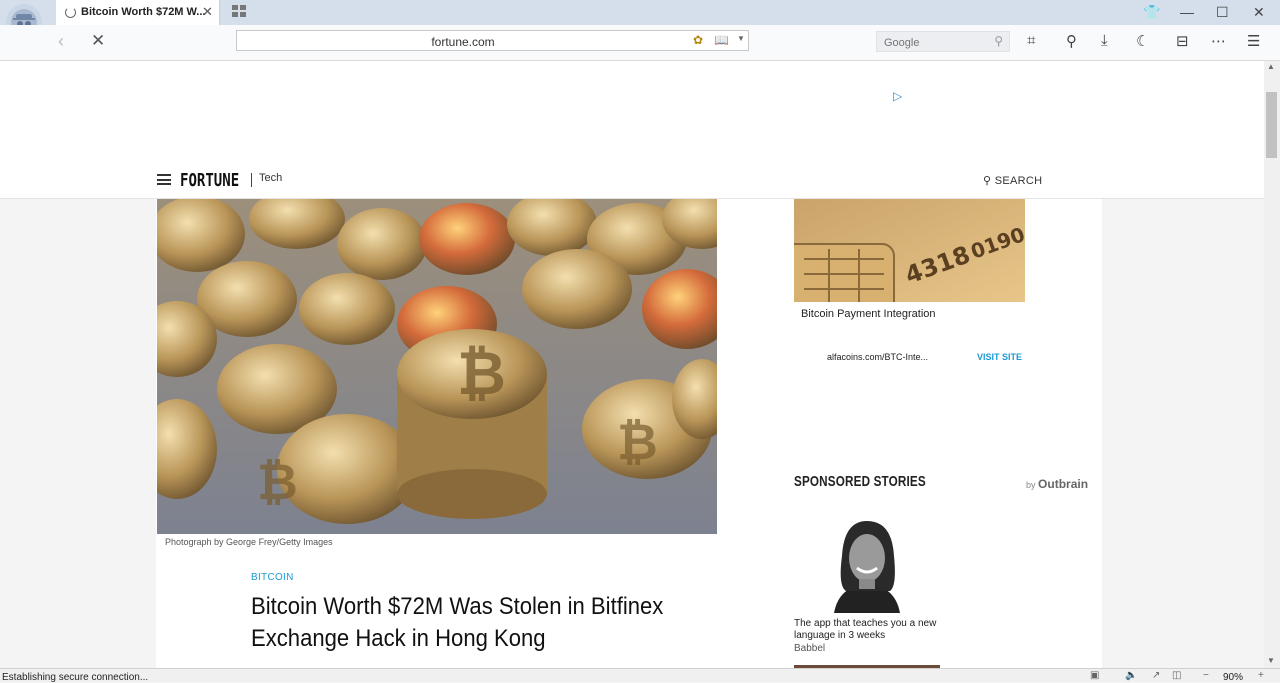 The width and height of the screenshot is (1280, 683). What do you see at coordinates (1018, 181) in the screenshot?
I see `site-search-label: SEARCH` at bounding box center [1018, 181].